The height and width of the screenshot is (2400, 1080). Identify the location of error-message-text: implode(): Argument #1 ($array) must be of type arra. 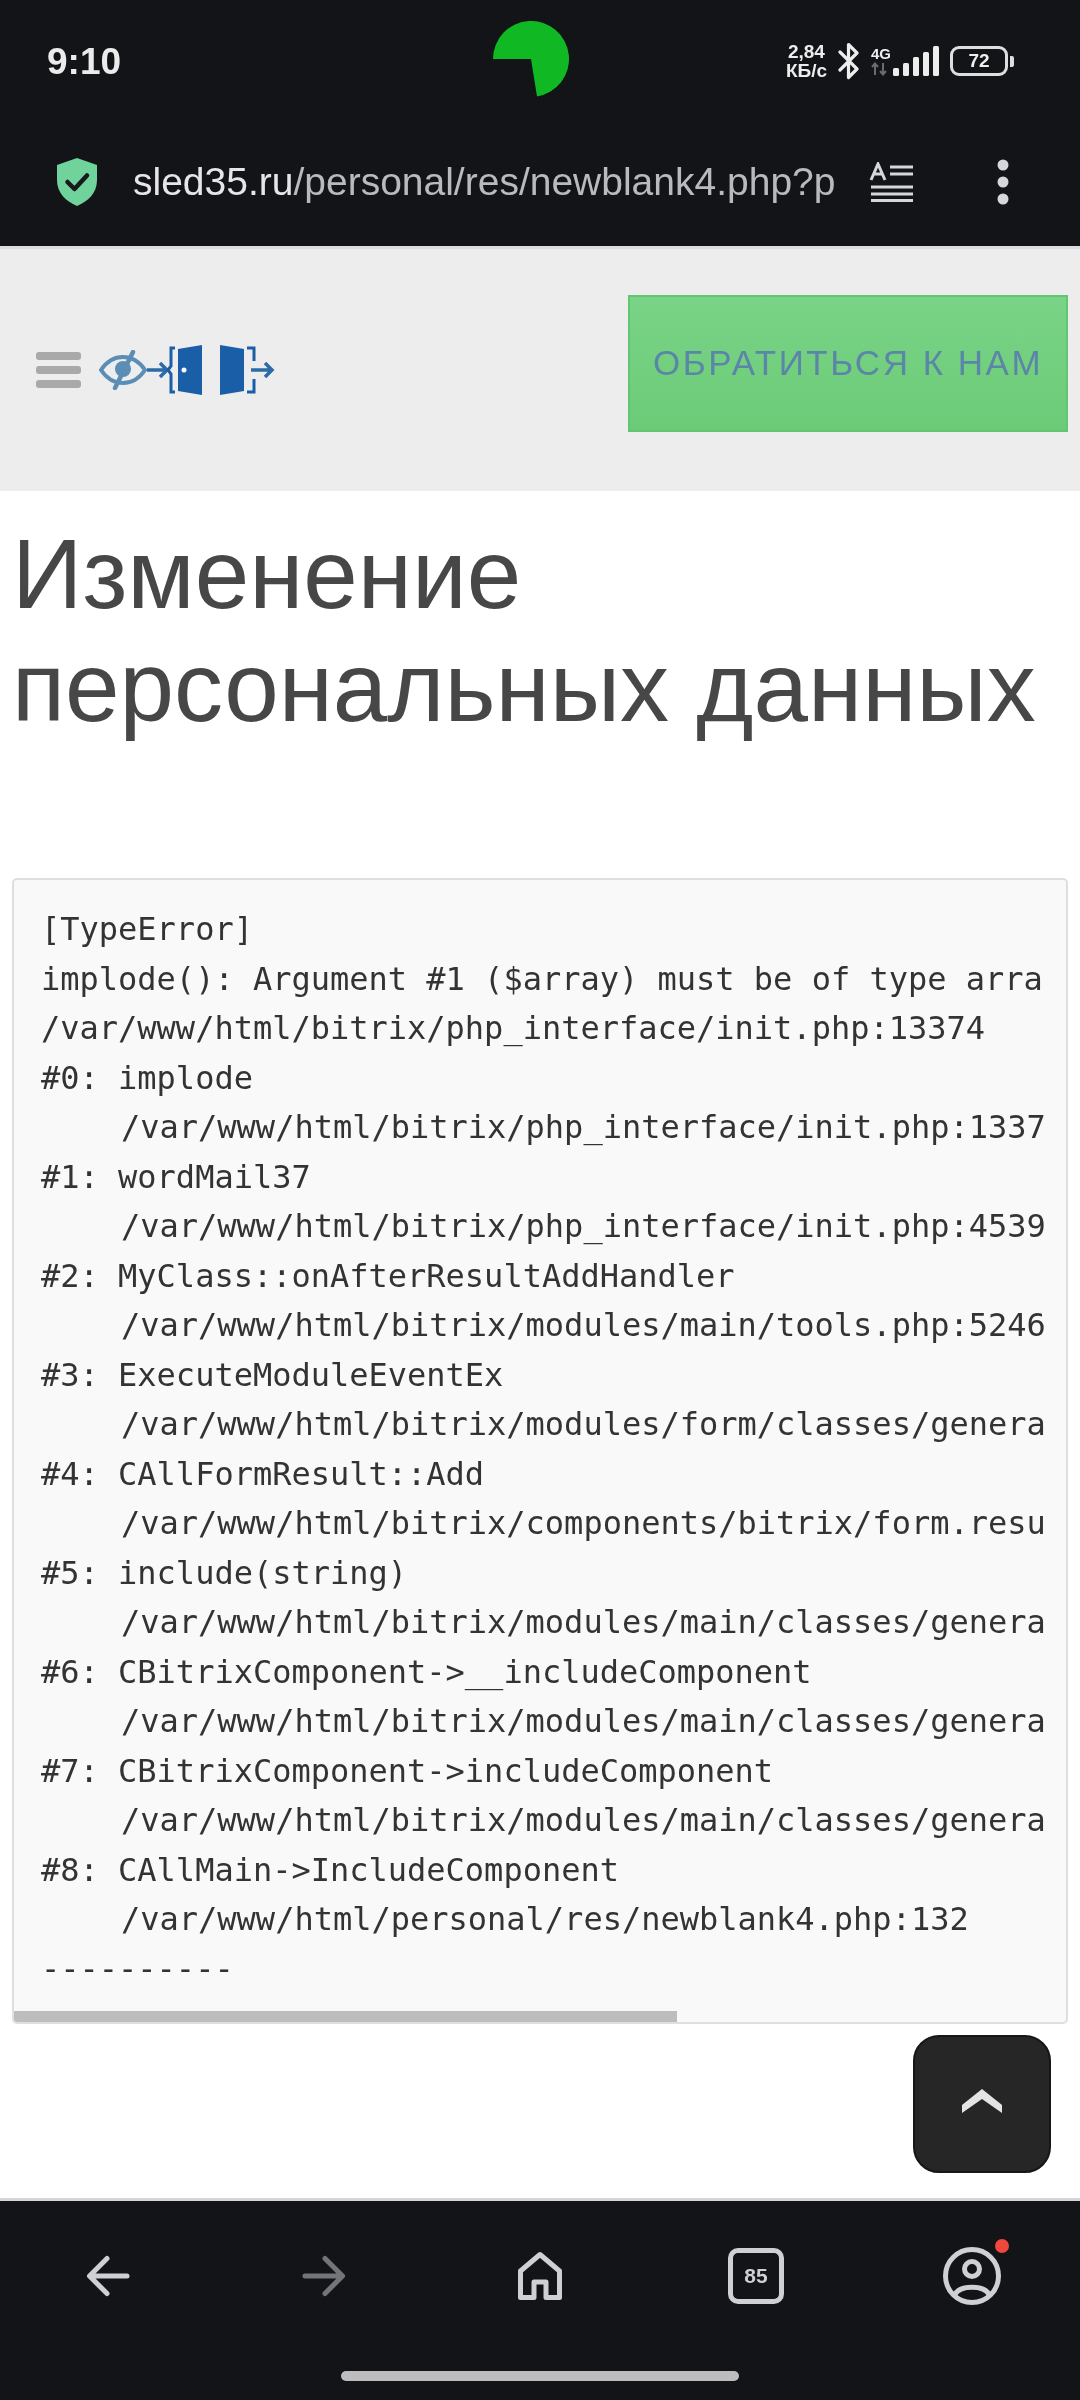
(542, 979).